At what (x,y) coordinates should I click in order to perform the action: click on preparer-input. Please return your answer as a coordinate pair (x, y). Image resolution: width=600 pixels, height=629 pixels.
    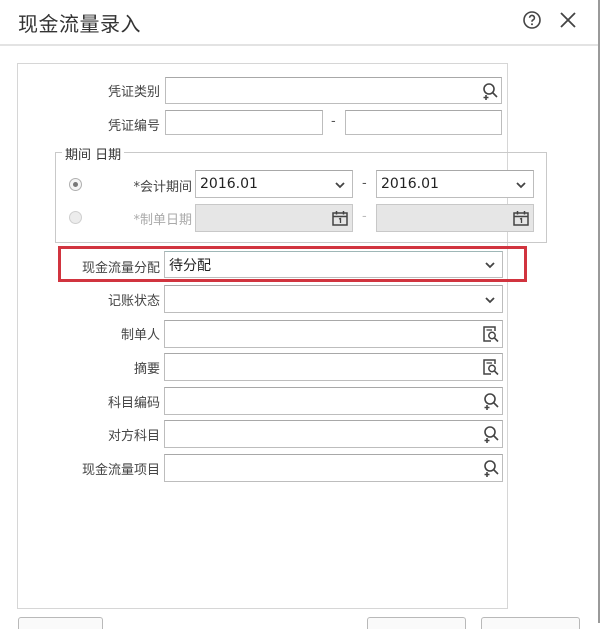
    Looking at the image, I should click on (333, 334).